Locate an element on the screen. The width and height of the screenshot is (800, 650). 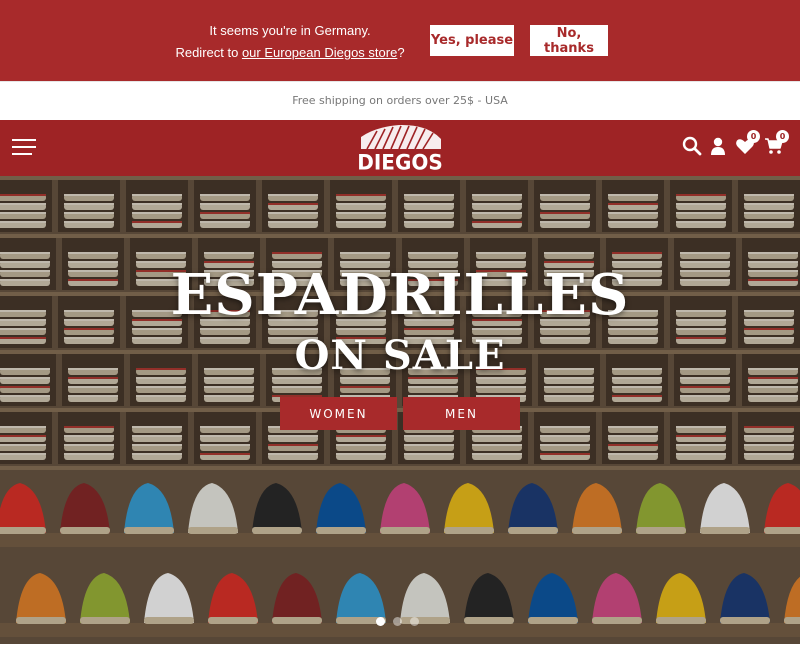
geo-message-line2: Redirect to our European Diegos store? is located at coordinates (290, 53).